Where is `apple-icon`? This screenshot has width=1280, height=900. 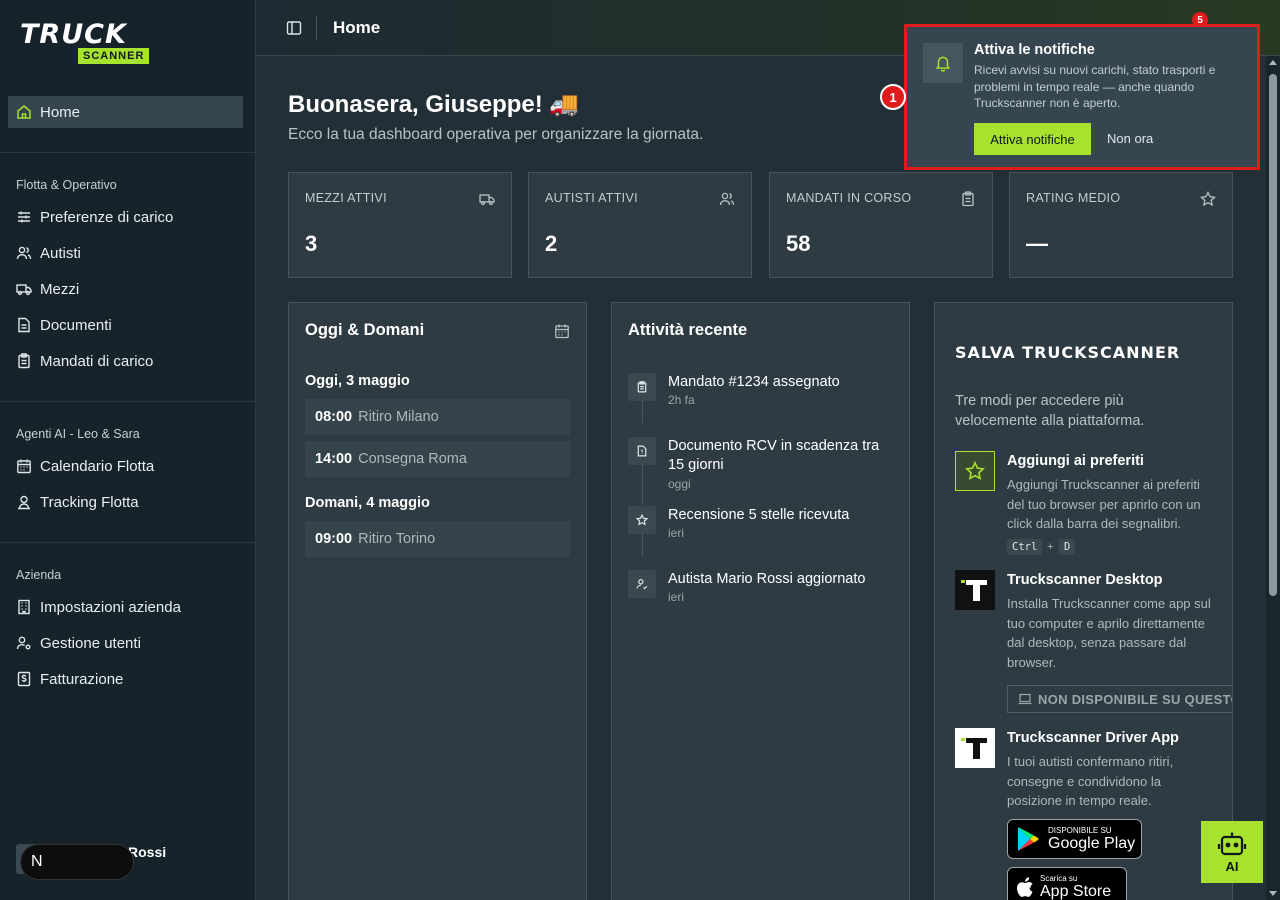
apple-icon is located at coordinates (1025, 887).